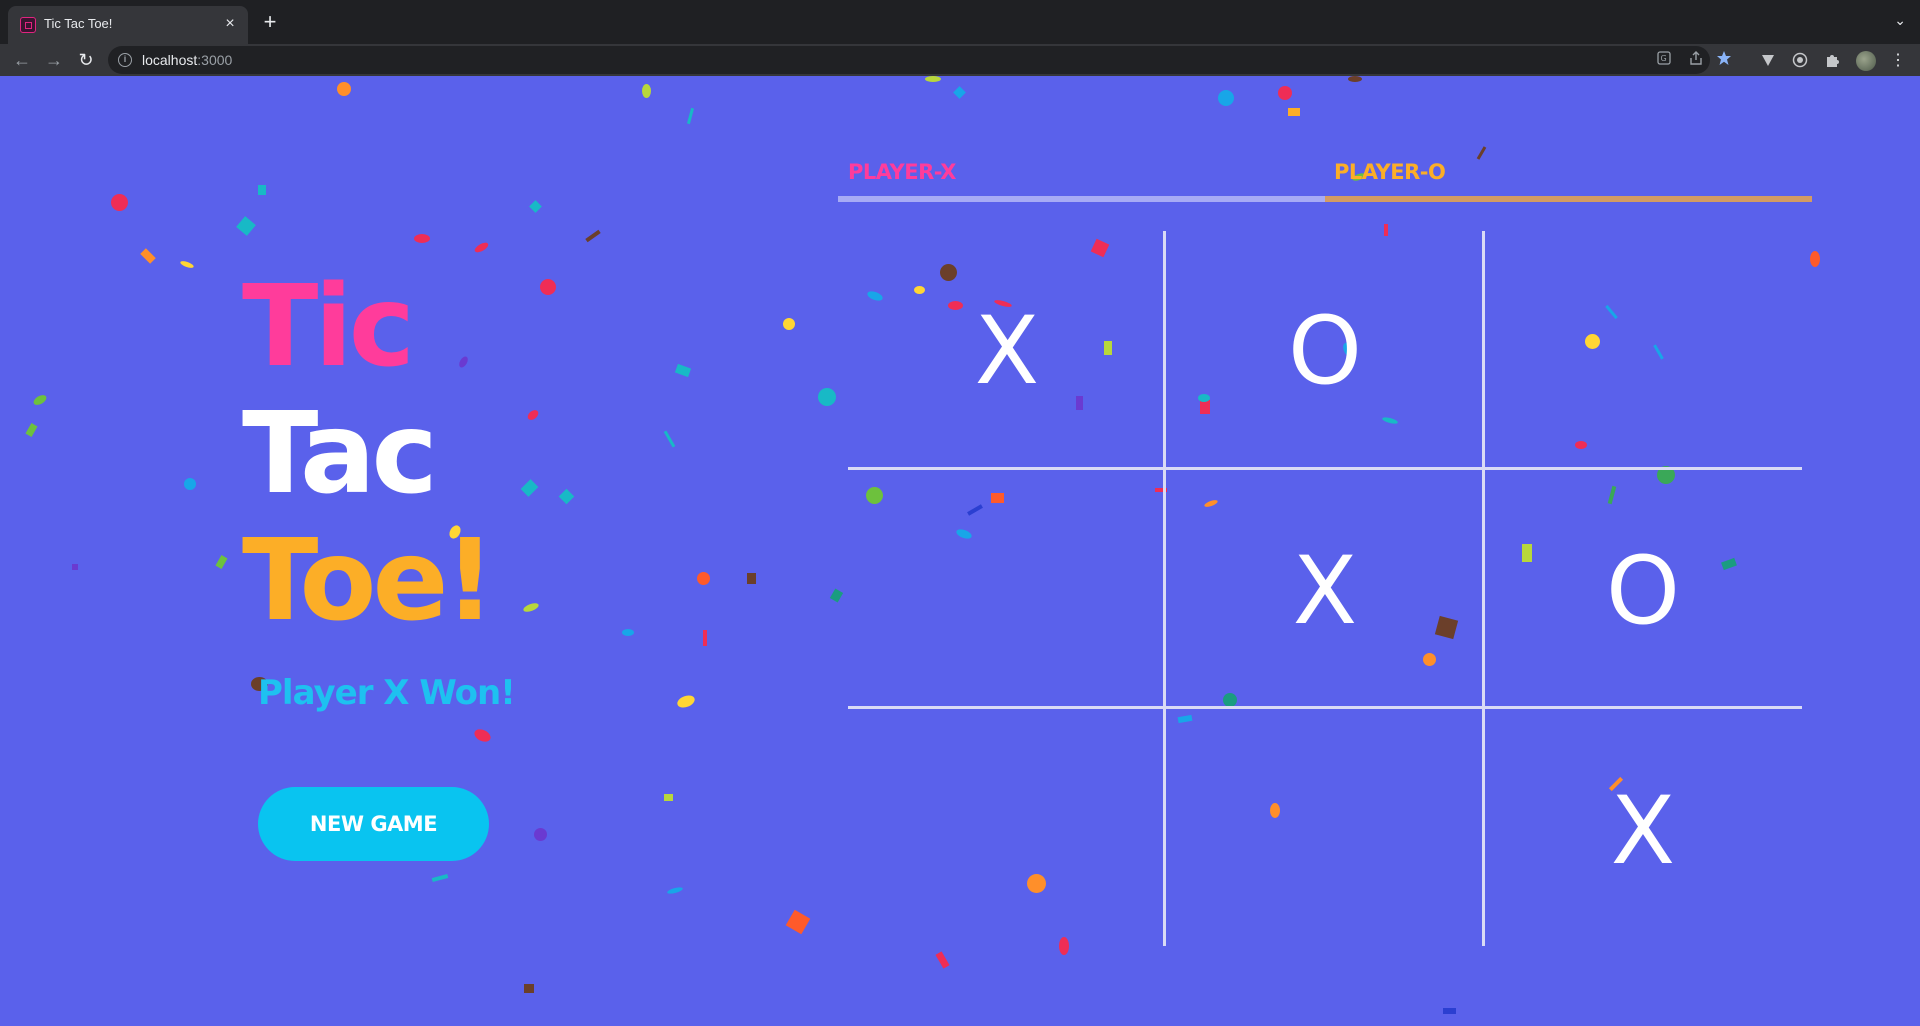 The height and width of the screenshot is (1026, 1920). What do you see at coordinates (1643, 831) in the screenshot?
I see `board-cell-2-2: X` at bounding box center [1643, 831].